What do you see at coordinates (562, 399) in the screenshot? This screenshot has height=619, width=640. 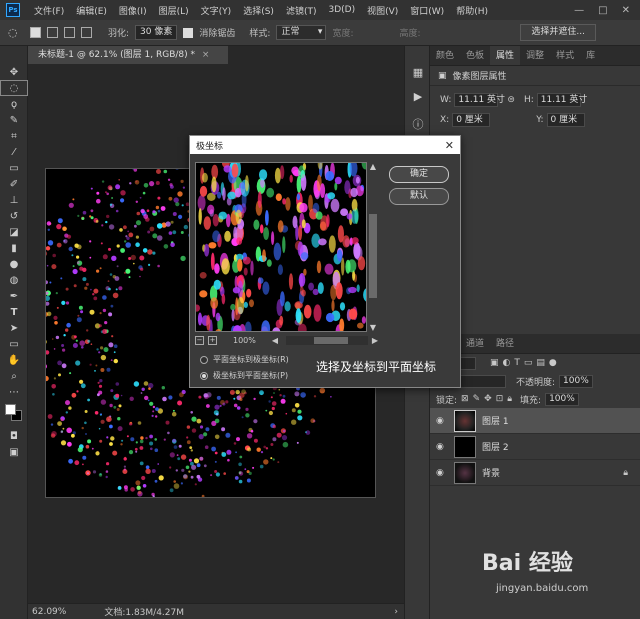 I see `fill-input: 100%` at bounding box center [562, 399].